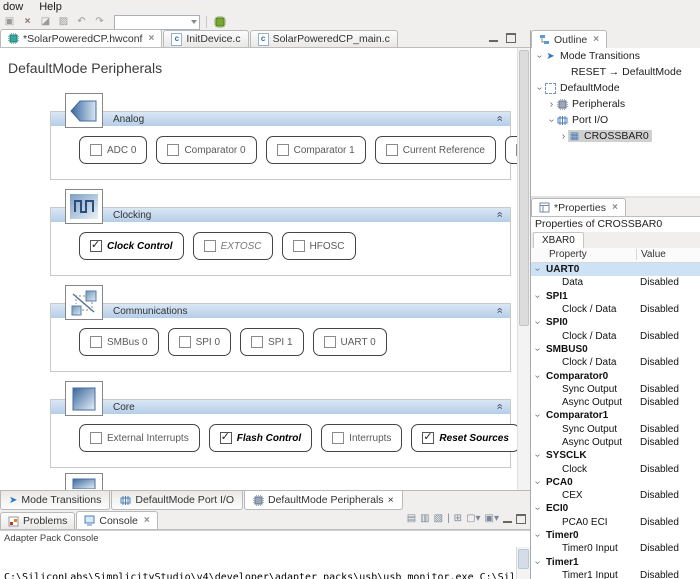 The image size is (700, 579). I want to click on scroll-lock-icon: ▥, so click(424, 519).